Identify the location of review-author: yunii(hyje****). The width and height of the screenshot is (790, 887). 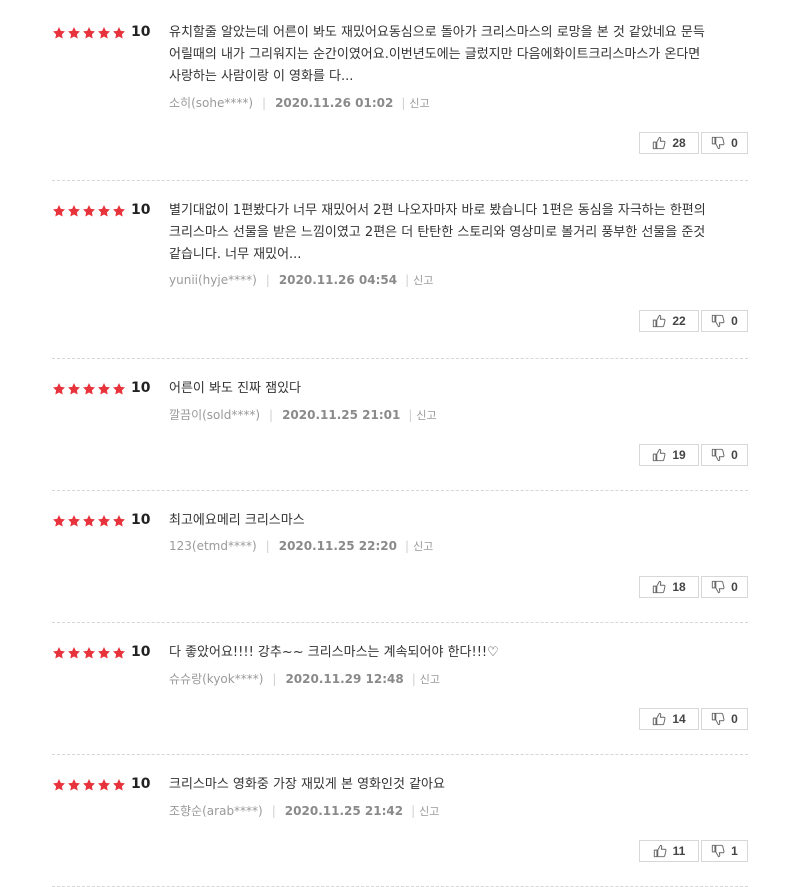
(213, 280).